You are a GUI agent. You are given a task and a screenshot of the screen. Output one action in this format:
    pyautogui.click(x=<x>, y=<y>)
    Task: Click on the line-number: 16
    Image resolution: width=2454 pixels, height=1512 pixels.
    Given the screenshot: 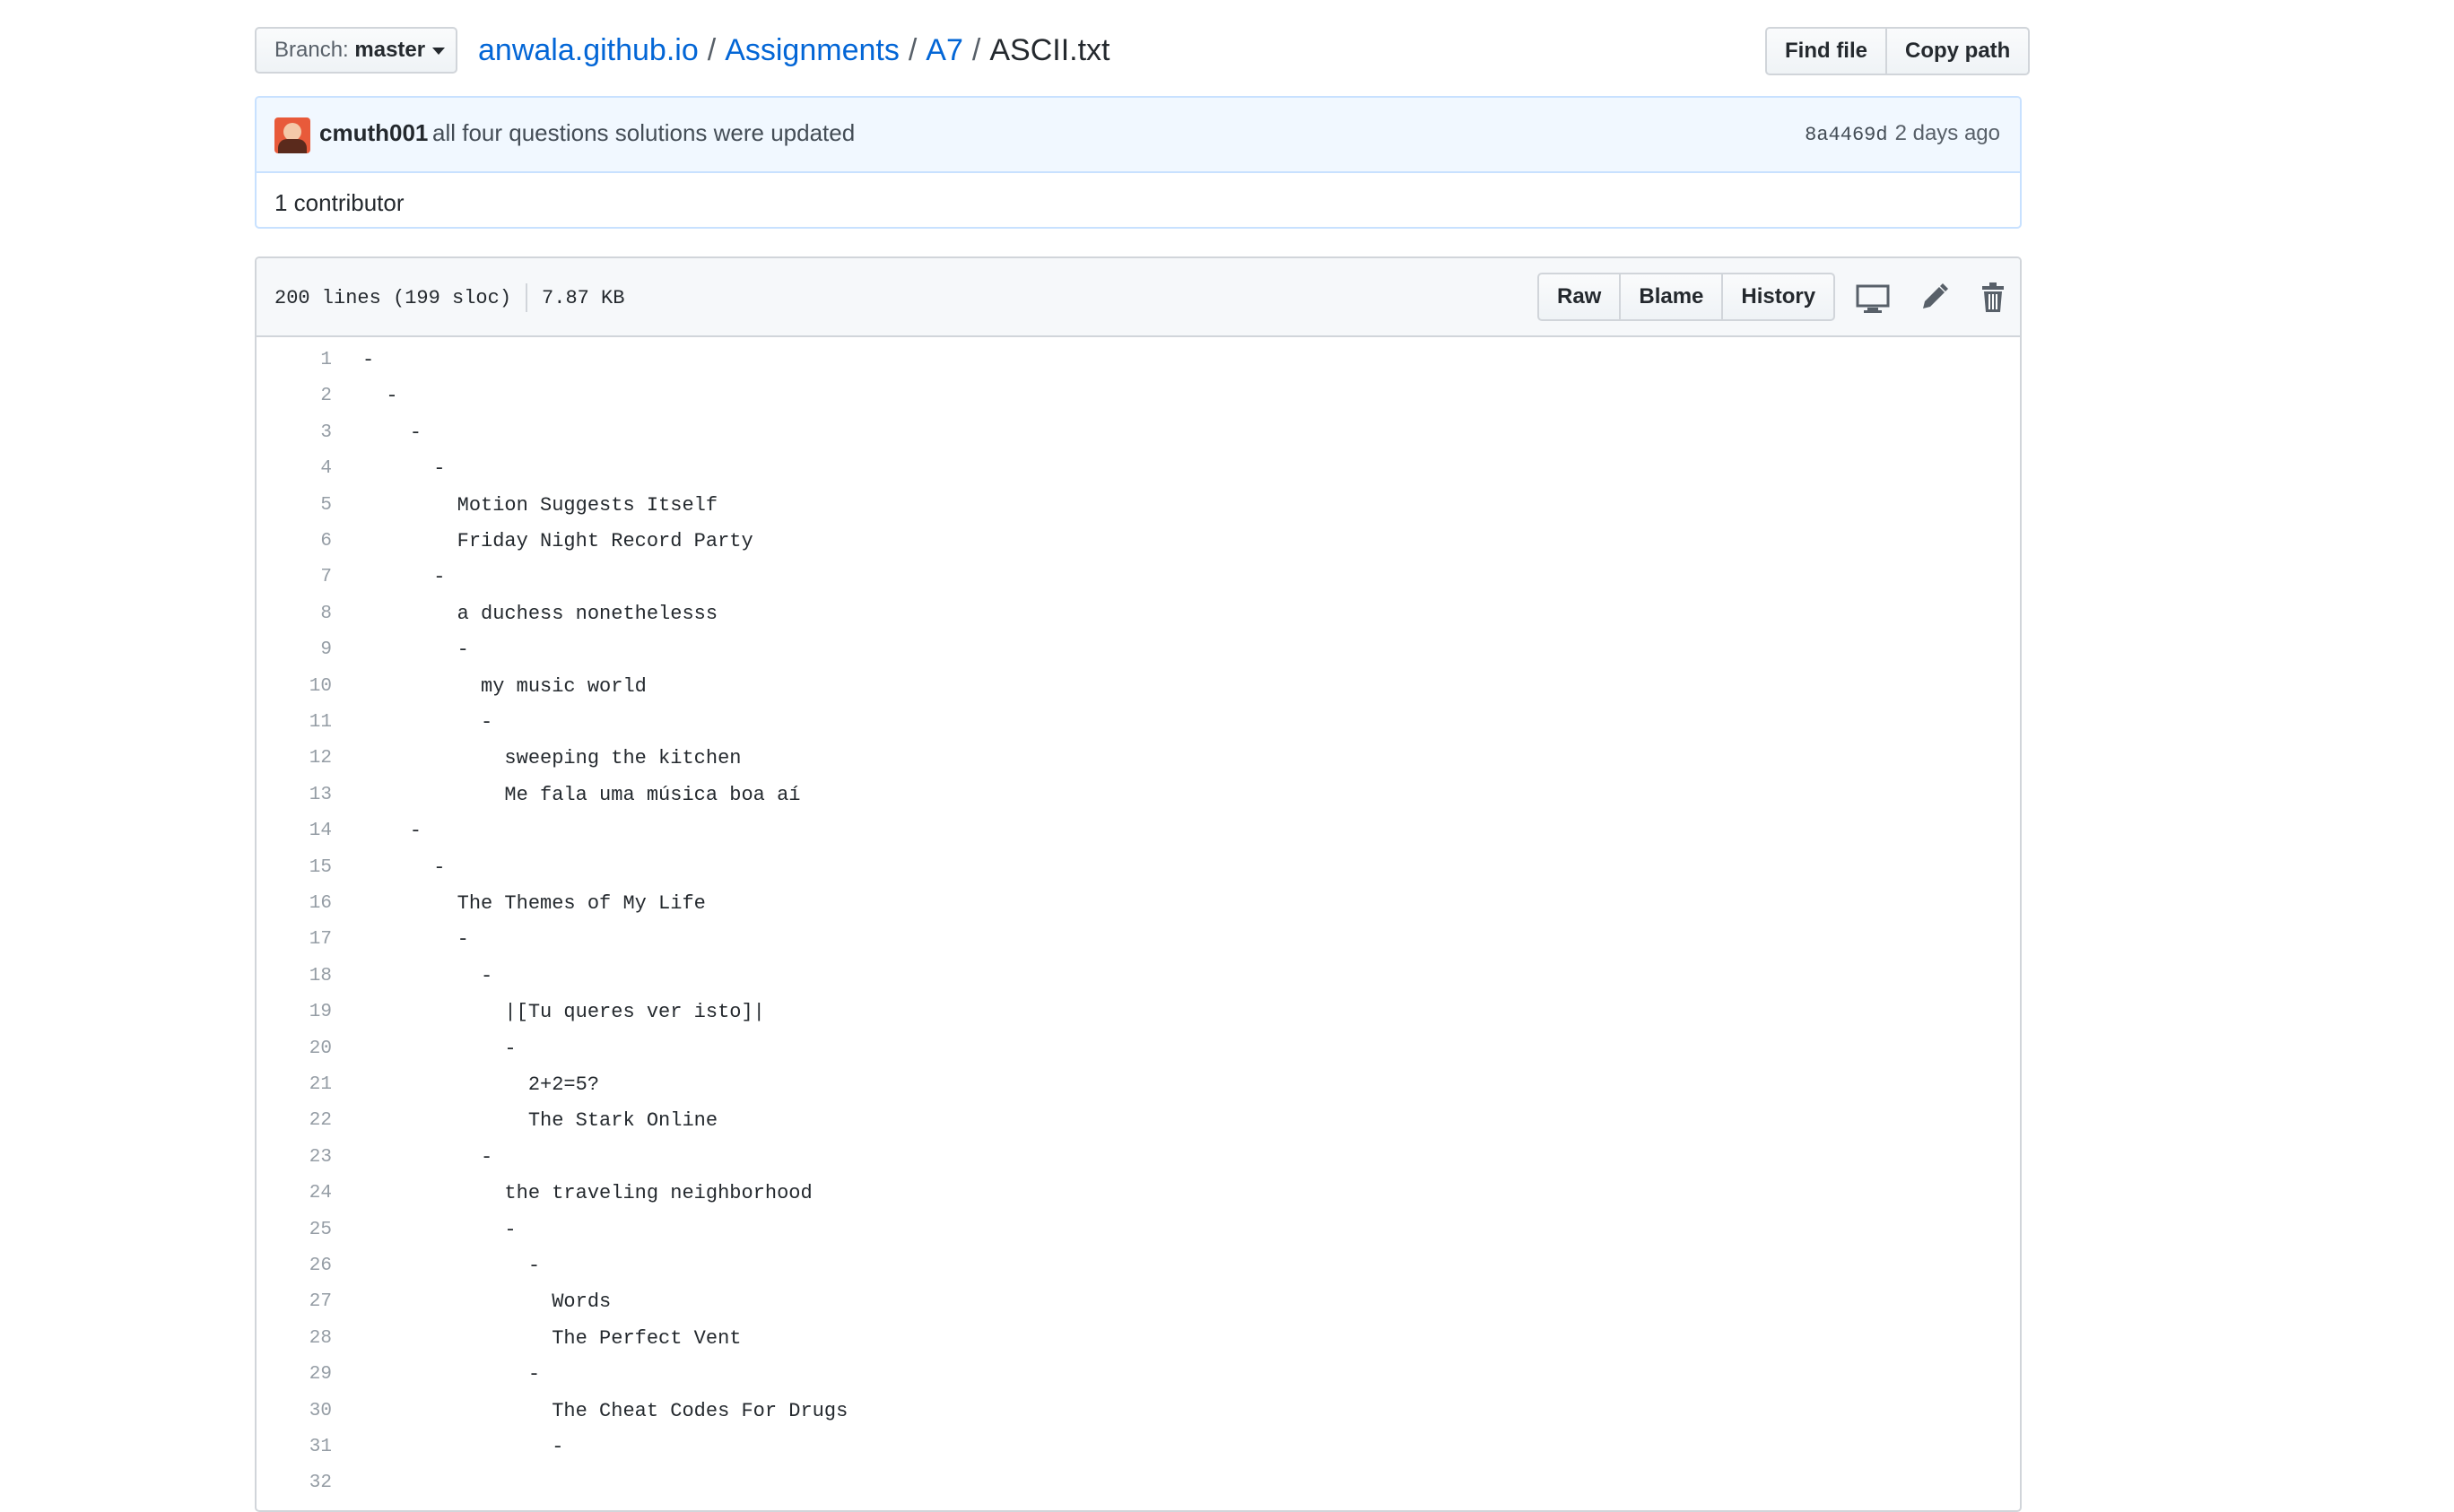 What is the action you would take?
    pyautogui.click(x=294, y=904)
    